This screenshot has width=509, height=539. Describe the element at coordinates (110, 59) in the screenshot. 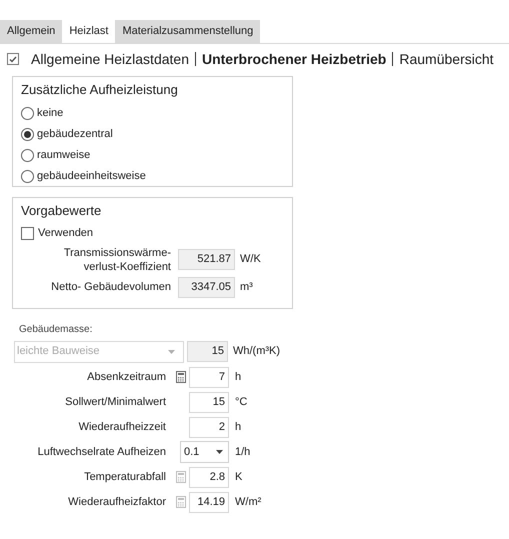

I see `breadcrumb-link: Allgemeine Heizlastdaten` at that location.